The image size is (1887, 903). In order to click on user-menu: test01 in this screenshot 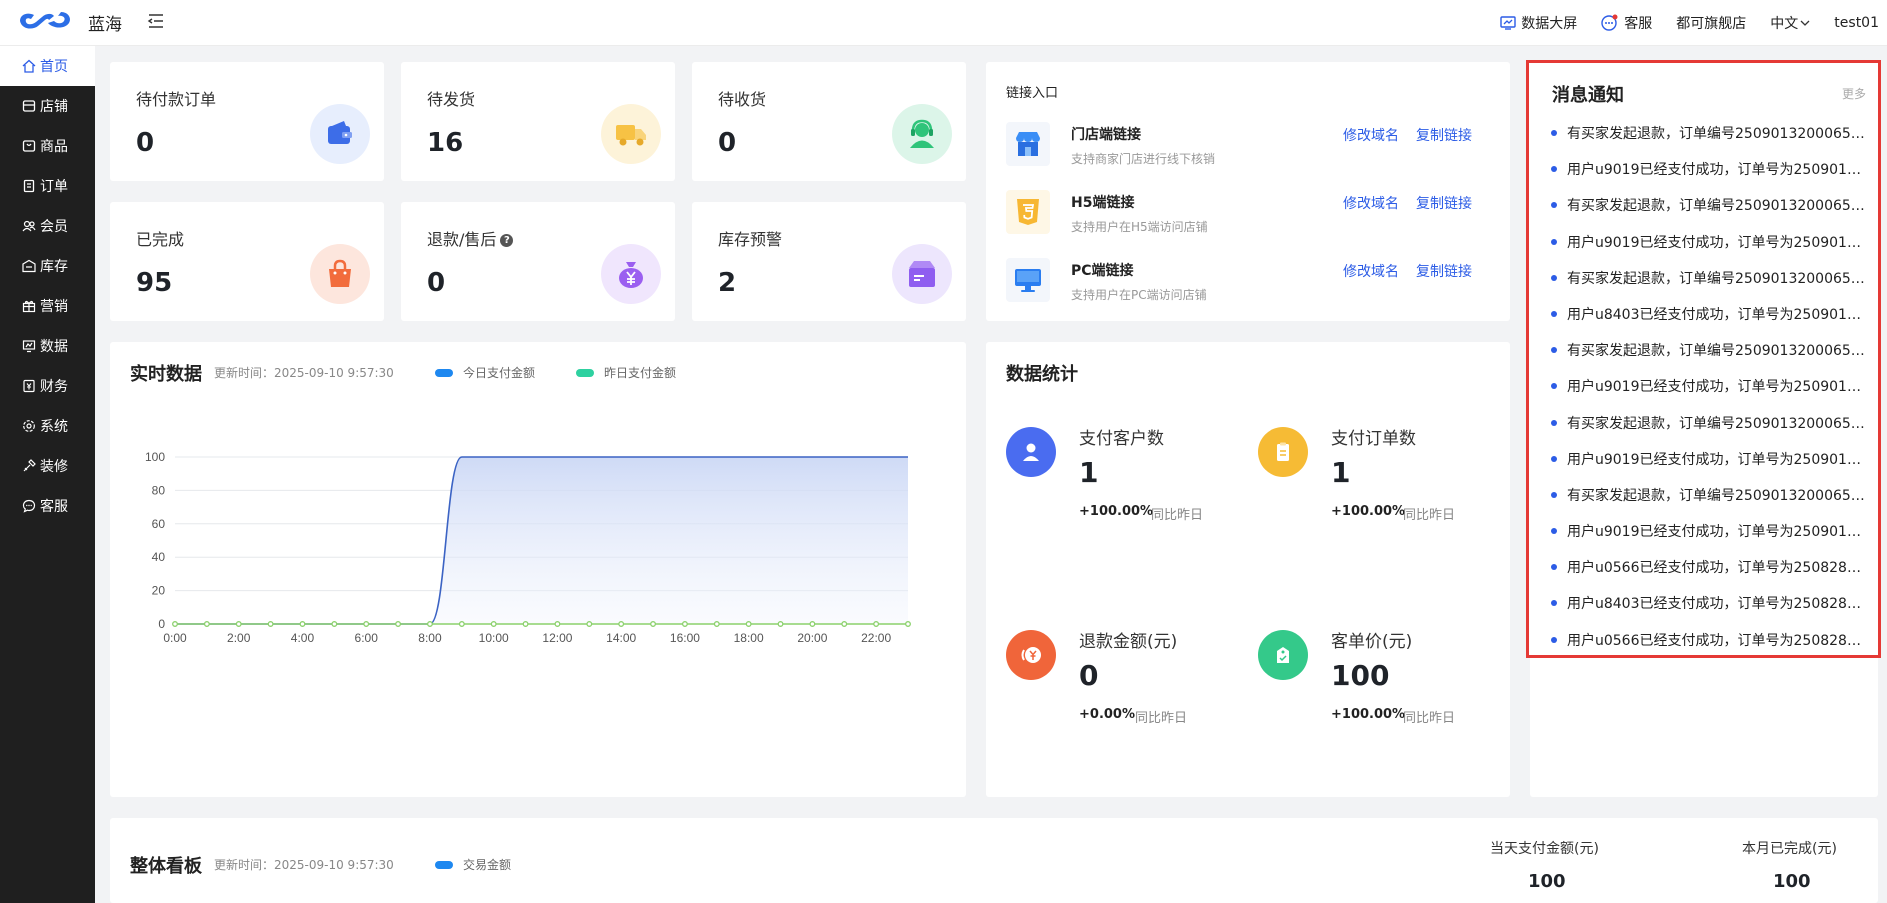, I will do `click(1856, 23)`.